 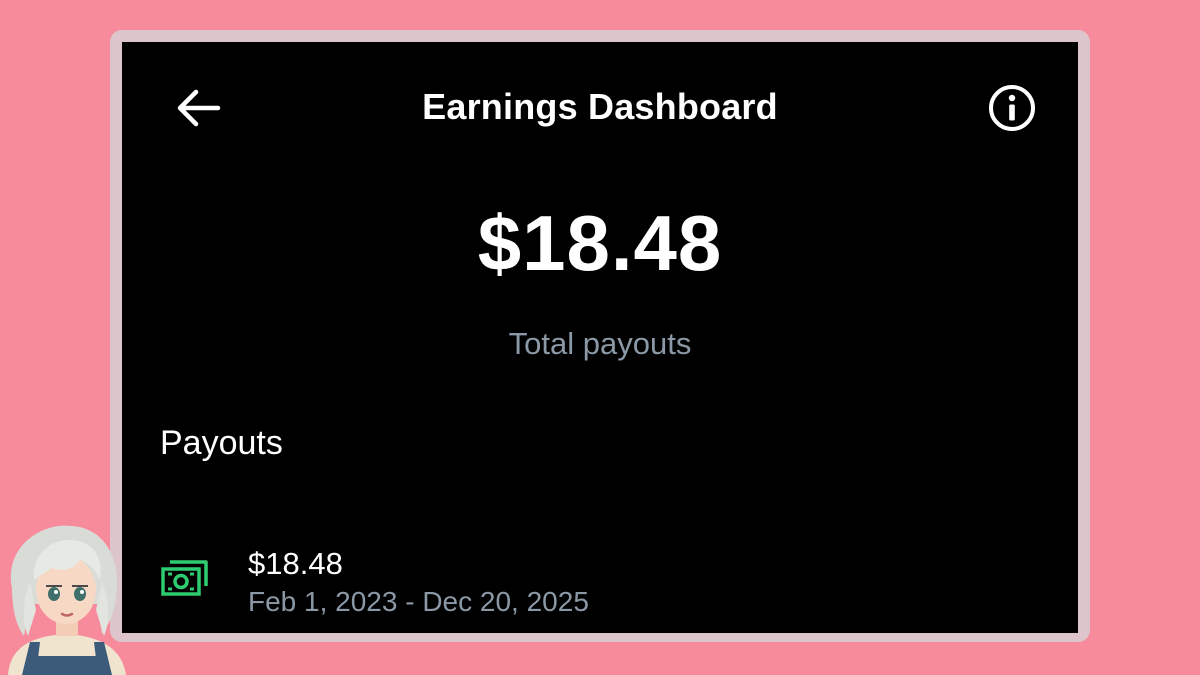 I want to click on total-payout-amount: $18.48, so click(x=600, y=243).